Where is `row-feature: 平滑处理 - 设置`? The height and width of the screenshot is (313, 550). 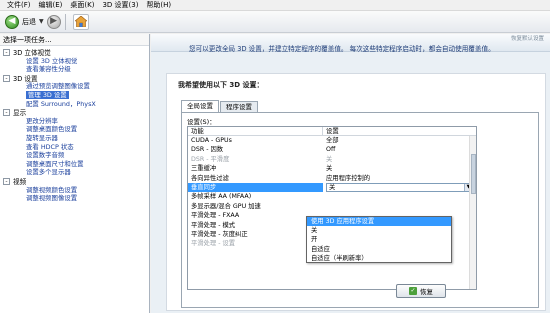
row-feature: 平滑处理 - 设置 is located at coordinates (213, 244).